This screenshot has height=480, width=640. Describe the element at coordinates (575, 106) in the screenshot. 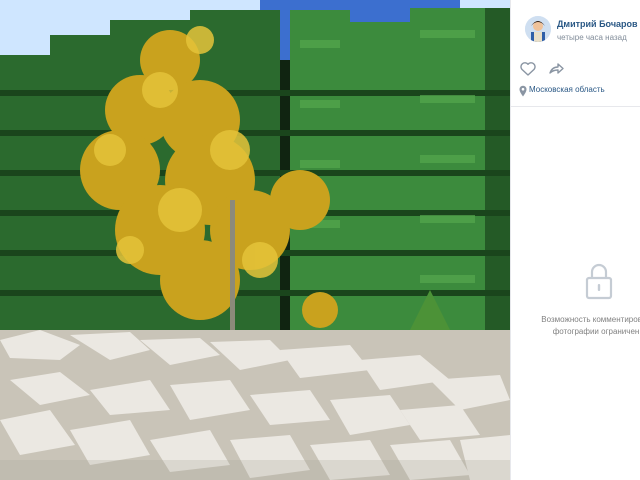

I see `divider` at that location.